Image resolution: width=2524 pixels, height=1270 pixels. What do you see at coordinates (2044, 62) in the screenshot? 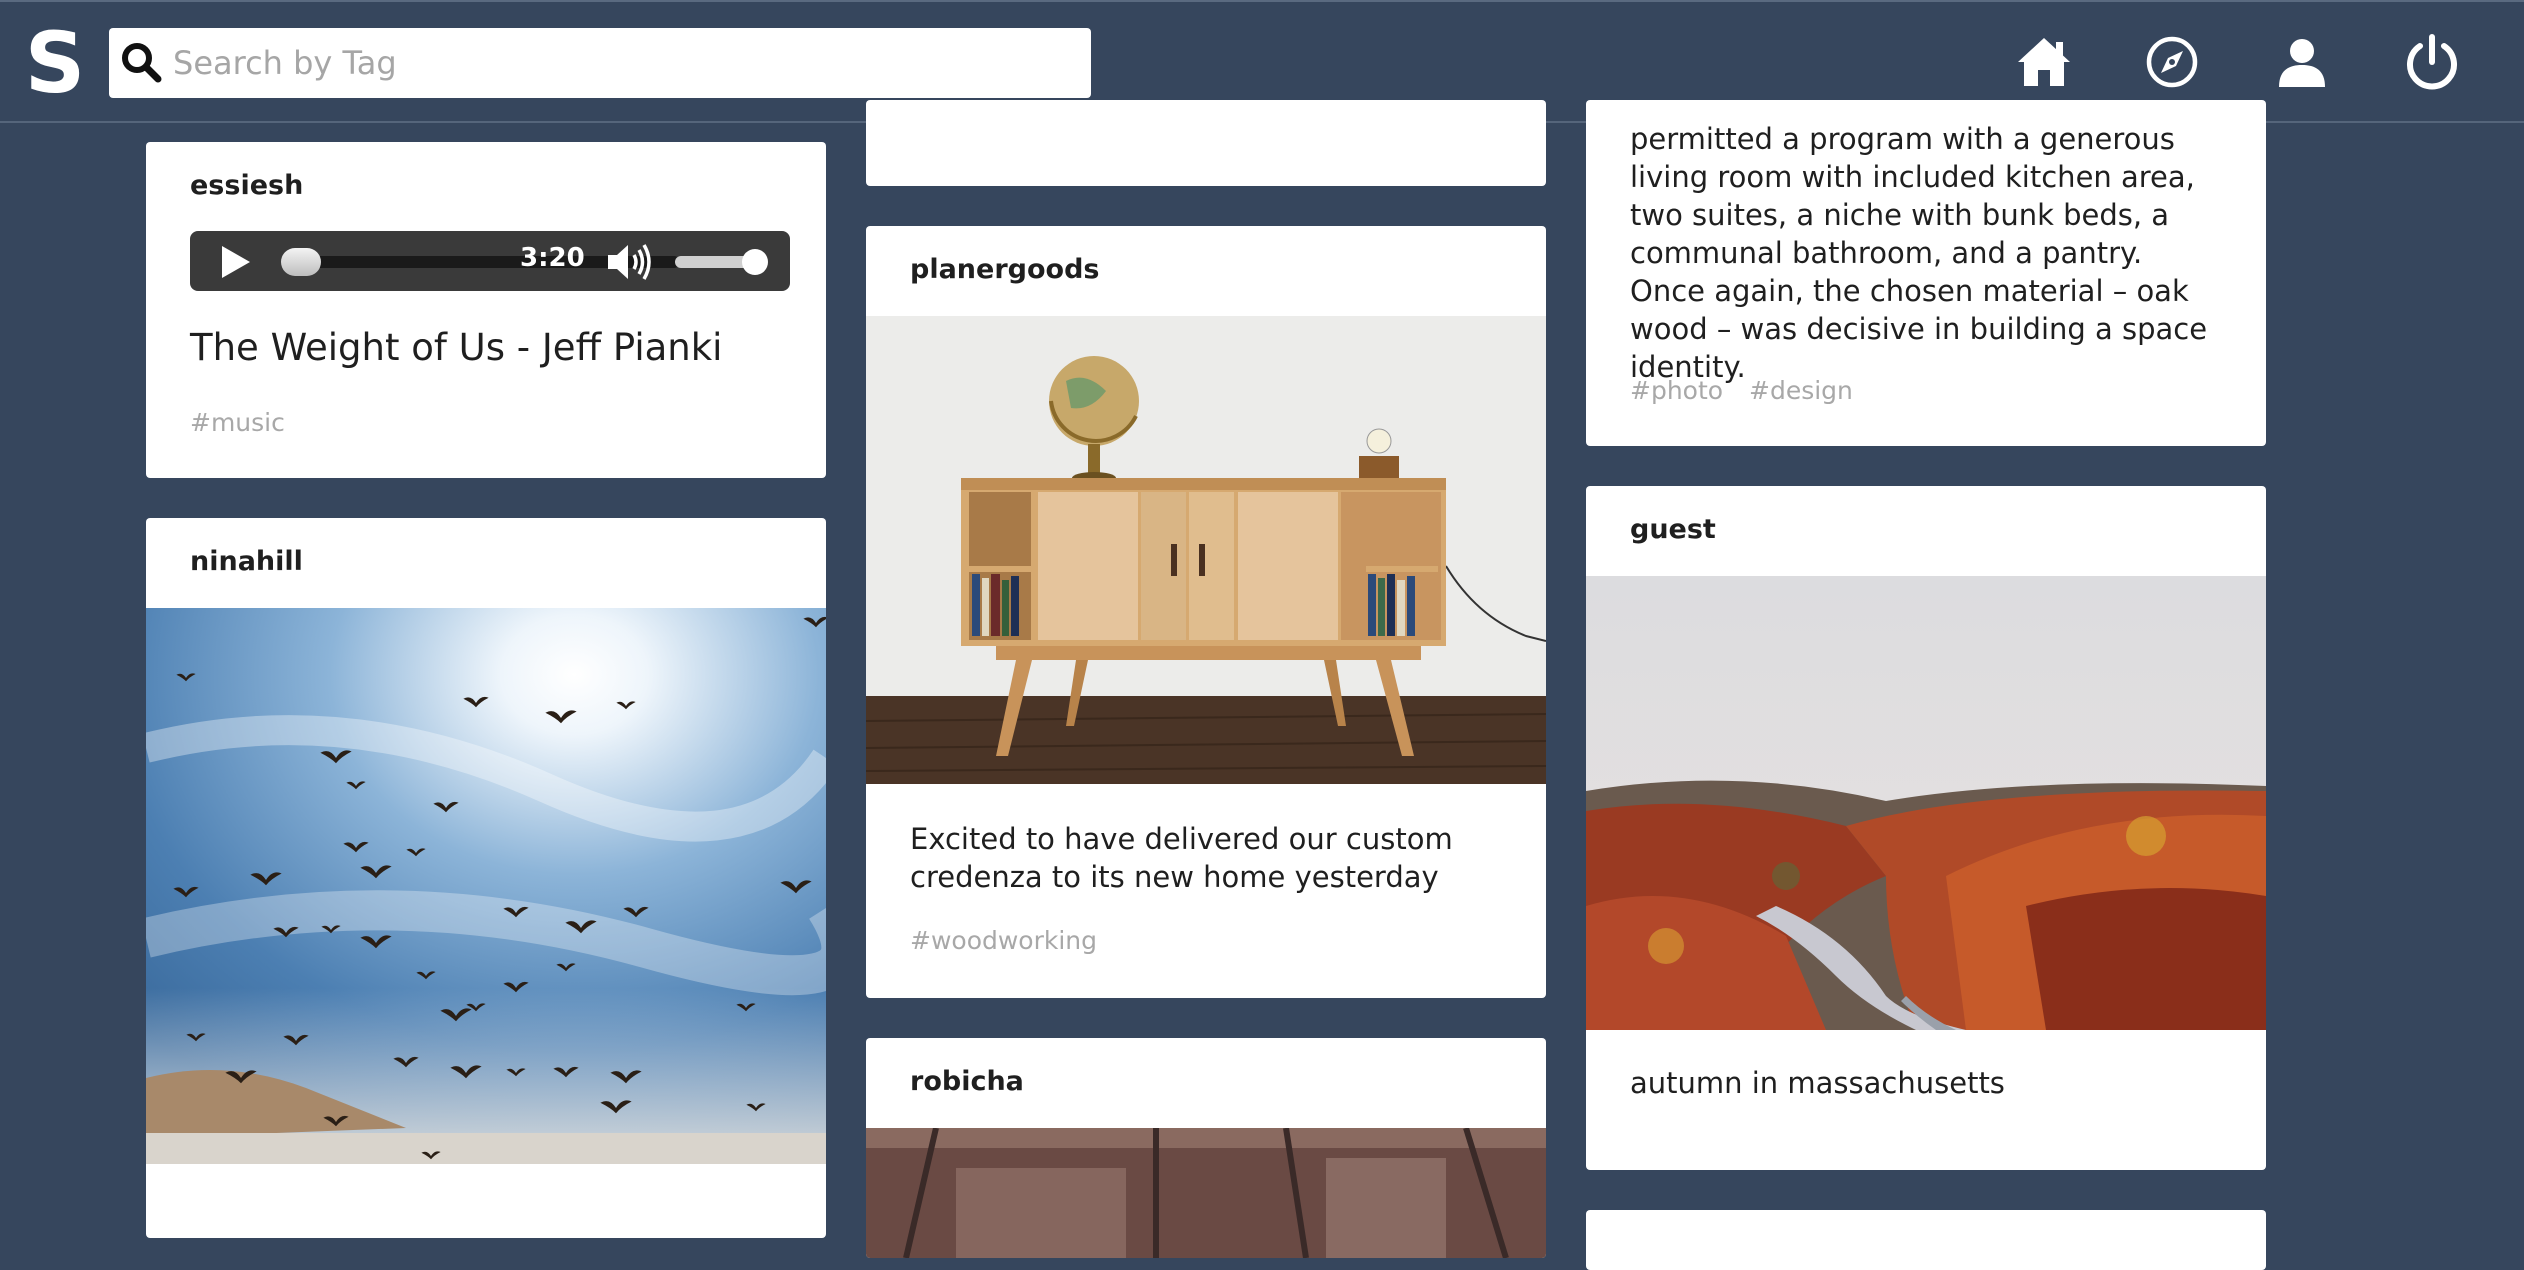
I see `home-icon` at bounding box center [2044, 62].